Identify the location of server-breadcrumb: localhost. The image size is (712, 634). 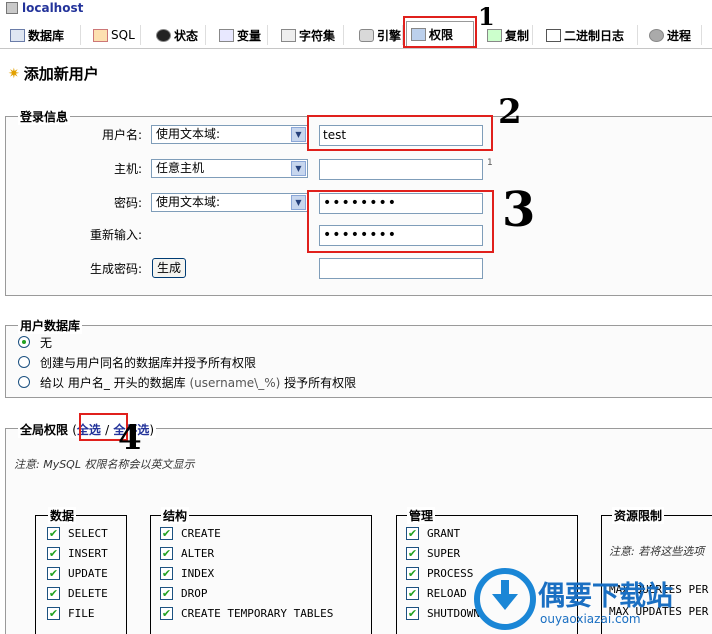
(44, 8).